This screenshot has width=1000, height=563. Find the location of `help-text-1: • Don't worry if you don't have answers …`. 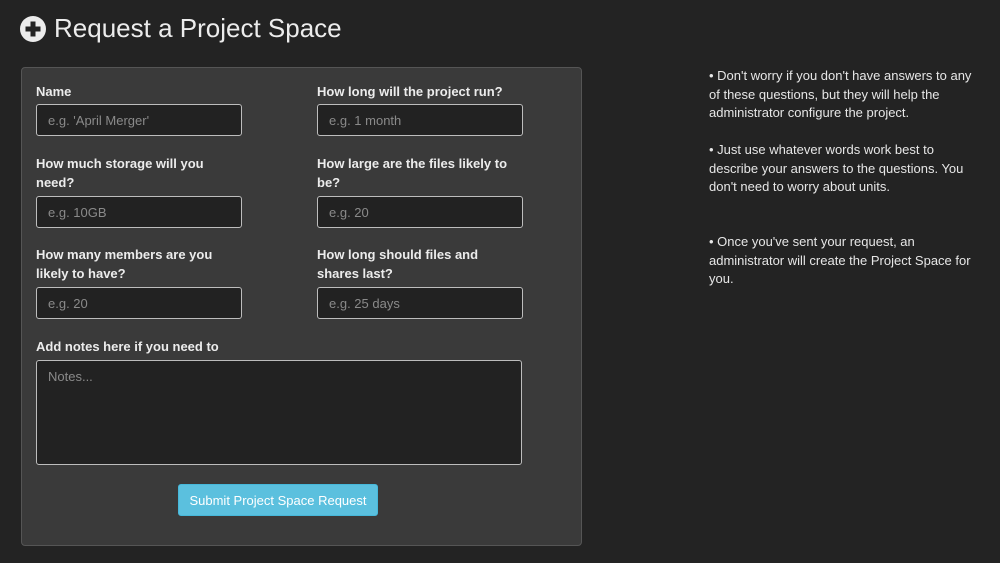

help-text-1: • Don't worry if you don't have answers … is located at coordinates (840, 94).